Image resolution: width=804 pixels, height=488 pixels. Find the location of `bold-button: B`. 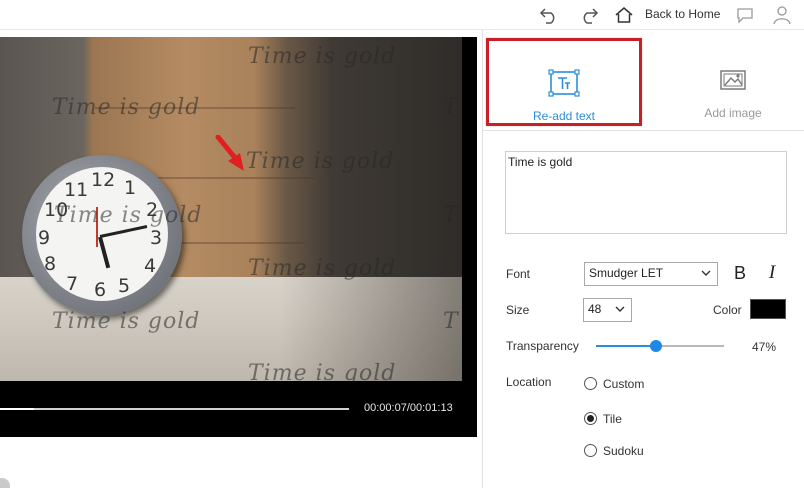

bold-button: B is located at coordinates (740, 273).